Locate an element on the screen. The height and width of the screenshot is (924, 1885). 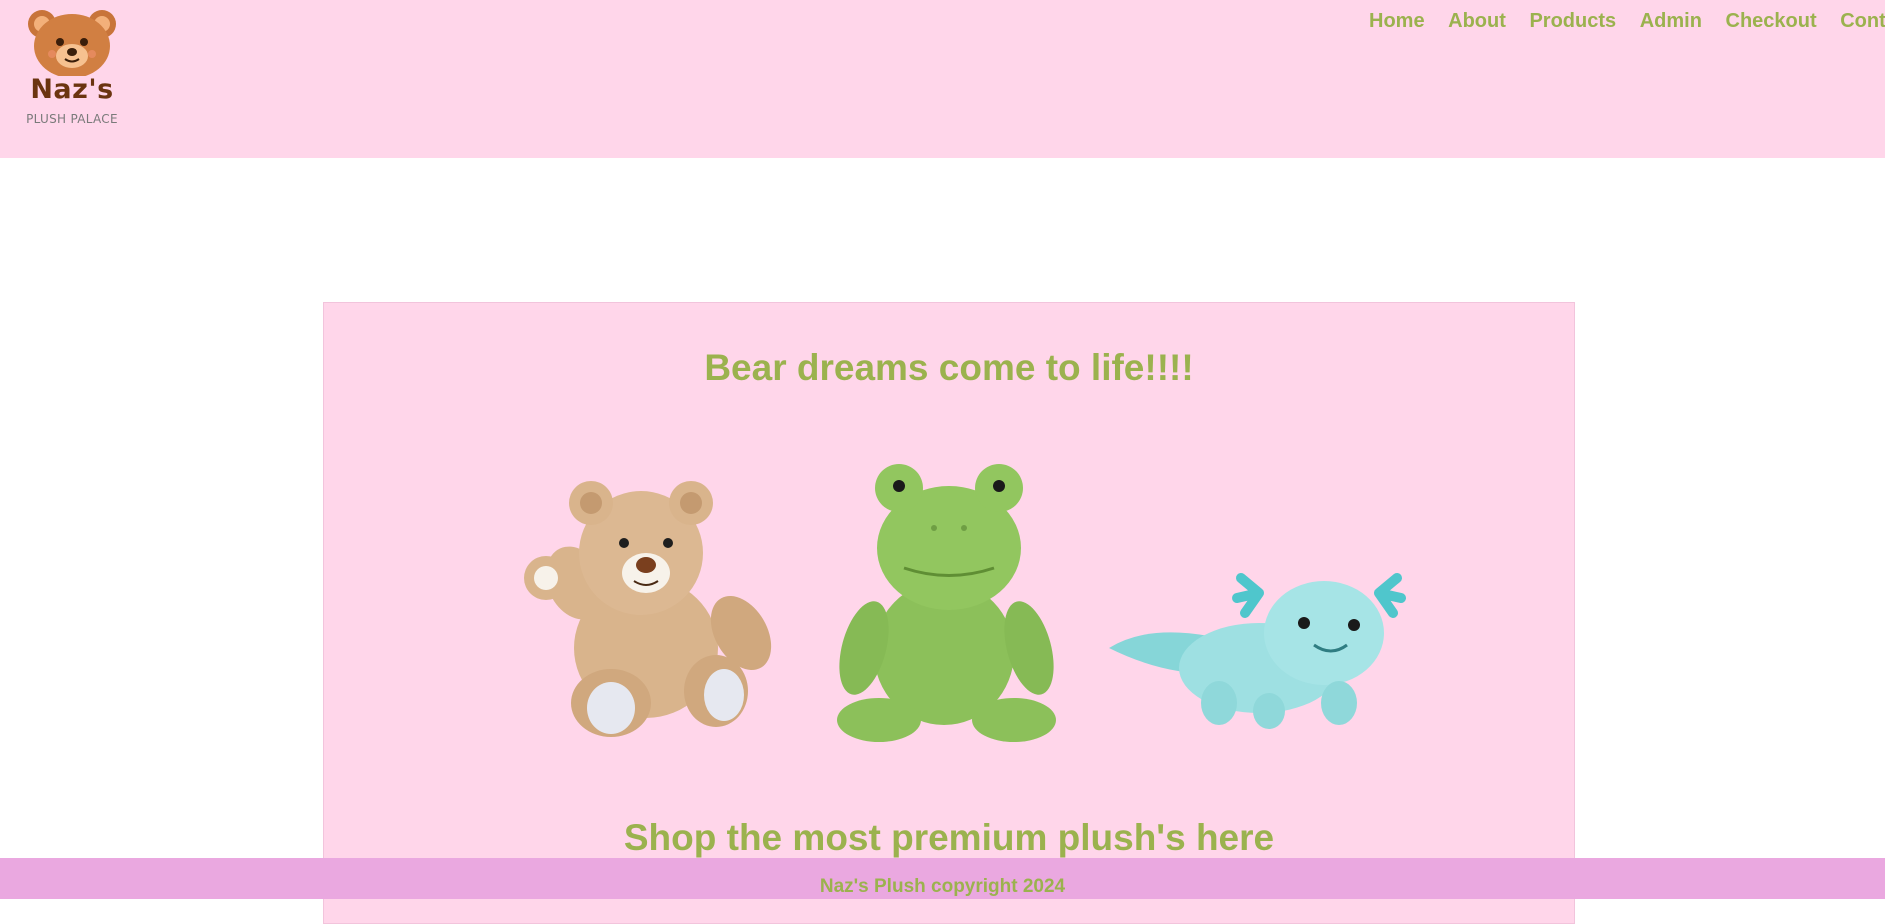
site-footer: Naz's Plush copyright 2024 is located at coordinates (942, 878).